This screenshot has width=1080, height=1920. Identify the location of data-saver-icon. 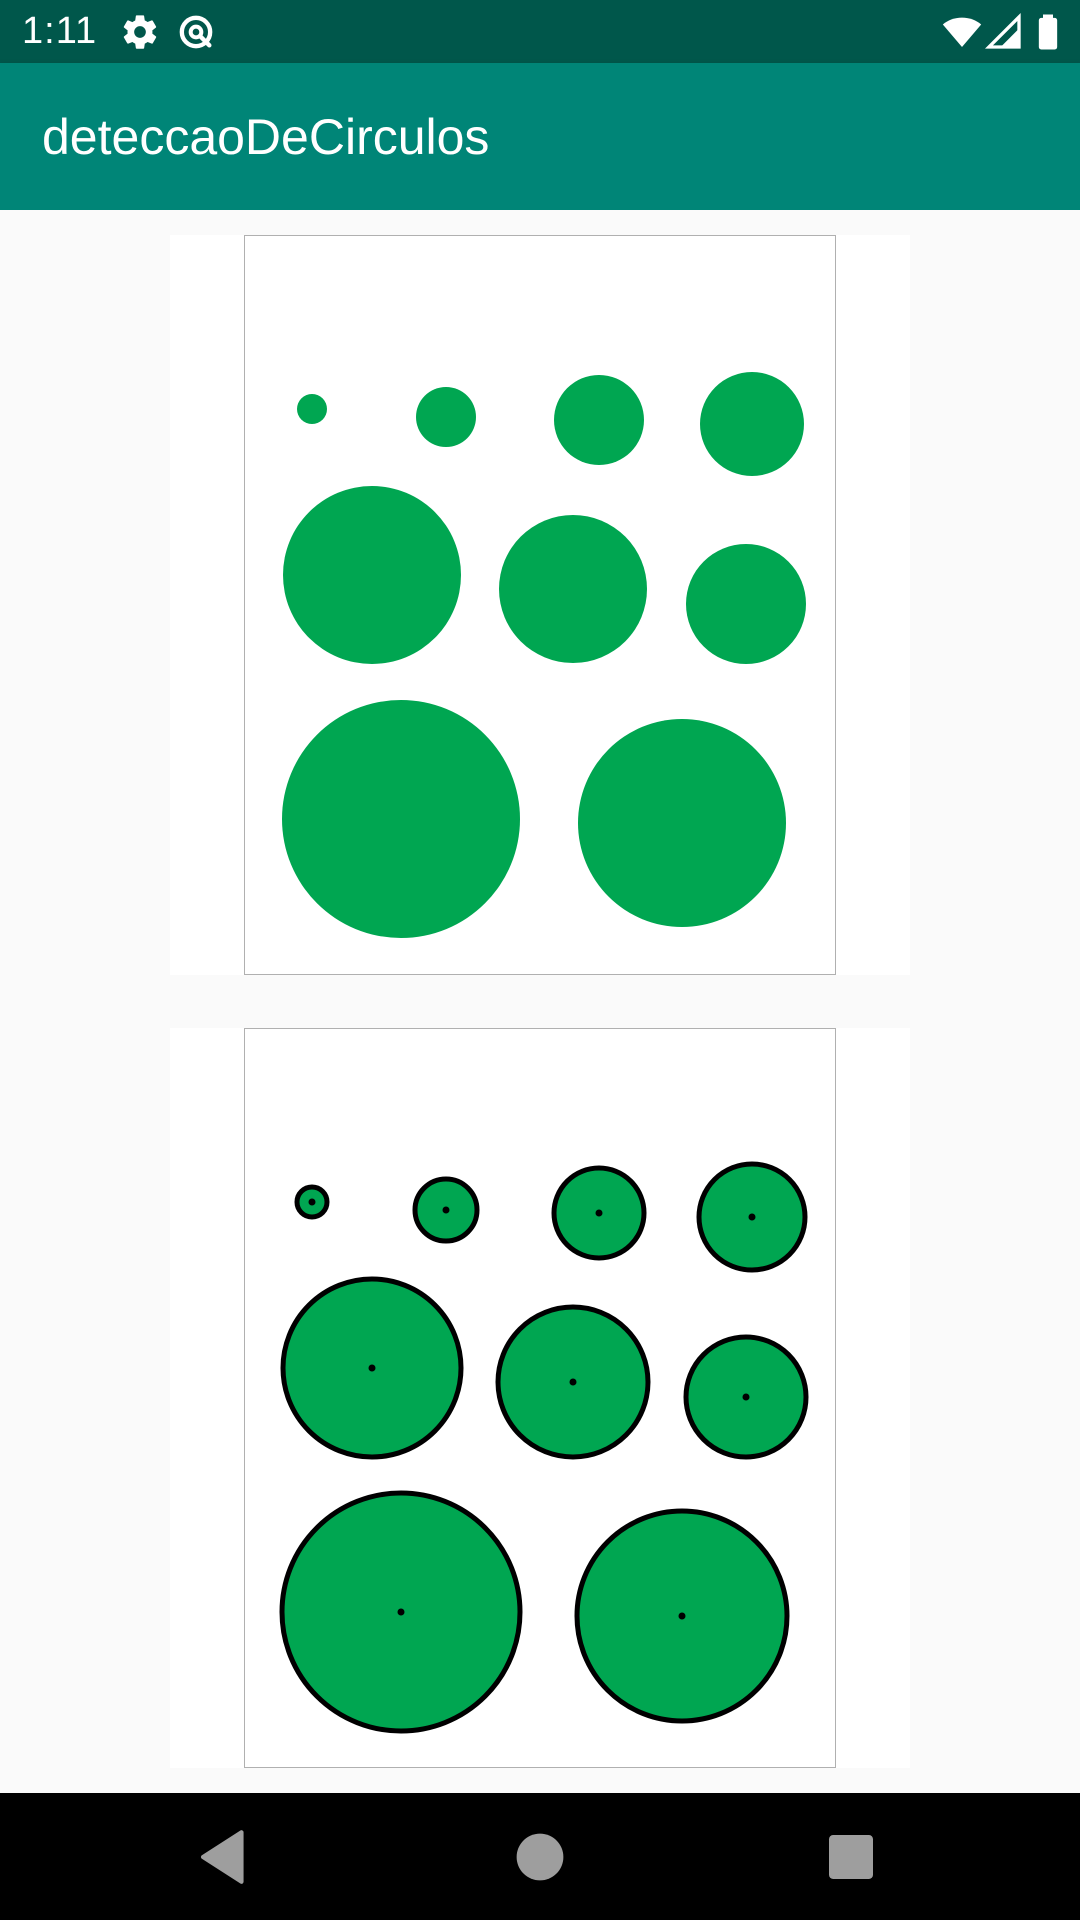
(196, 32).